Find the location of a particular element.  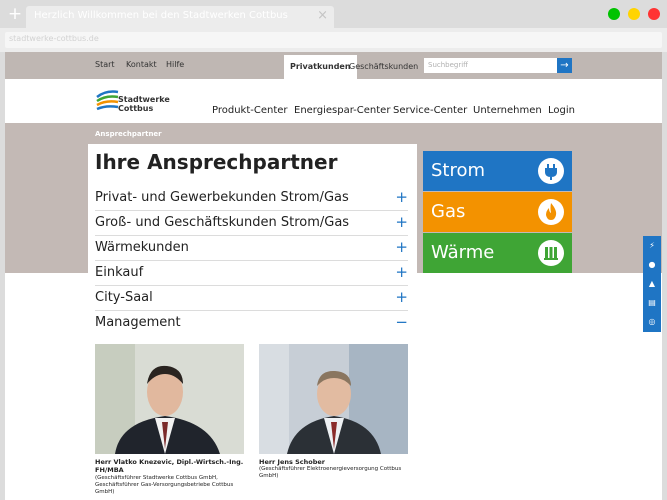

flame-icon is located at coordinates (551, 212).